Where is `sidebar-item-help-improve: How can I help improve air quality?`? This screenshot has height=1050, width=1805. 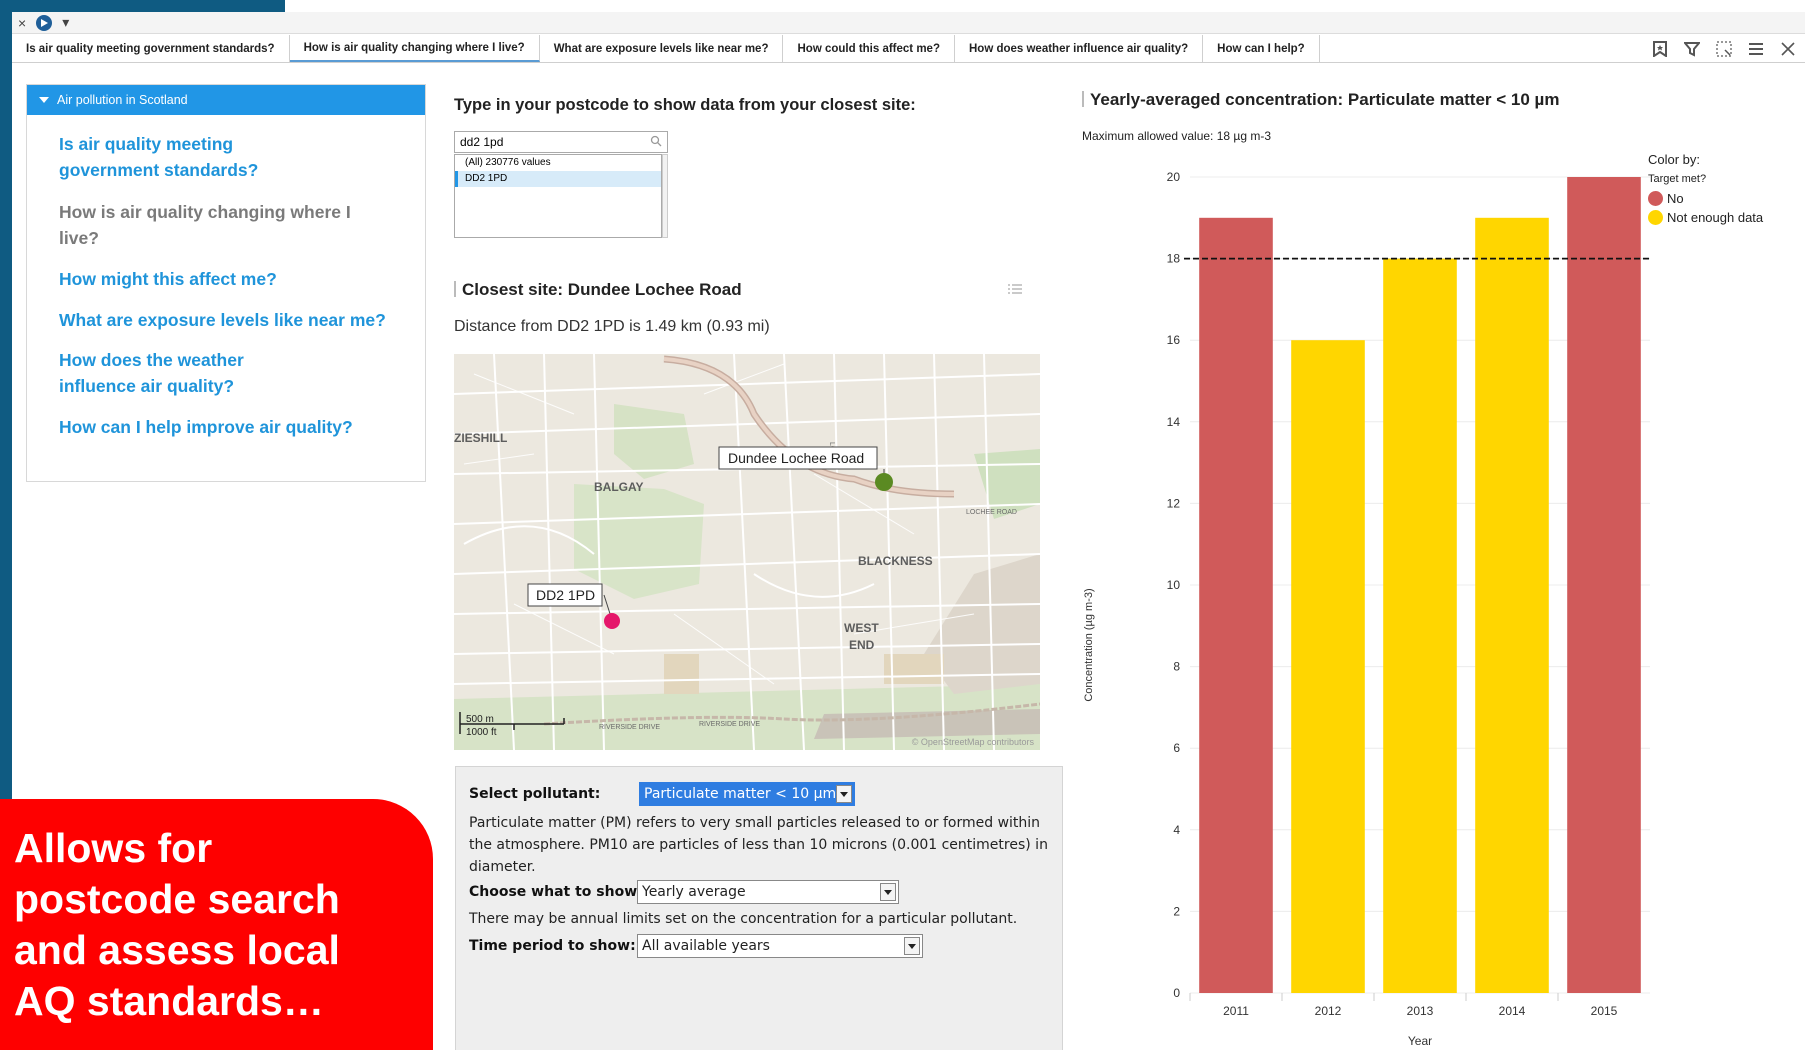 sidebar-item-help-improve: How can I help improve air quality? is located at coordinates (226, 427).